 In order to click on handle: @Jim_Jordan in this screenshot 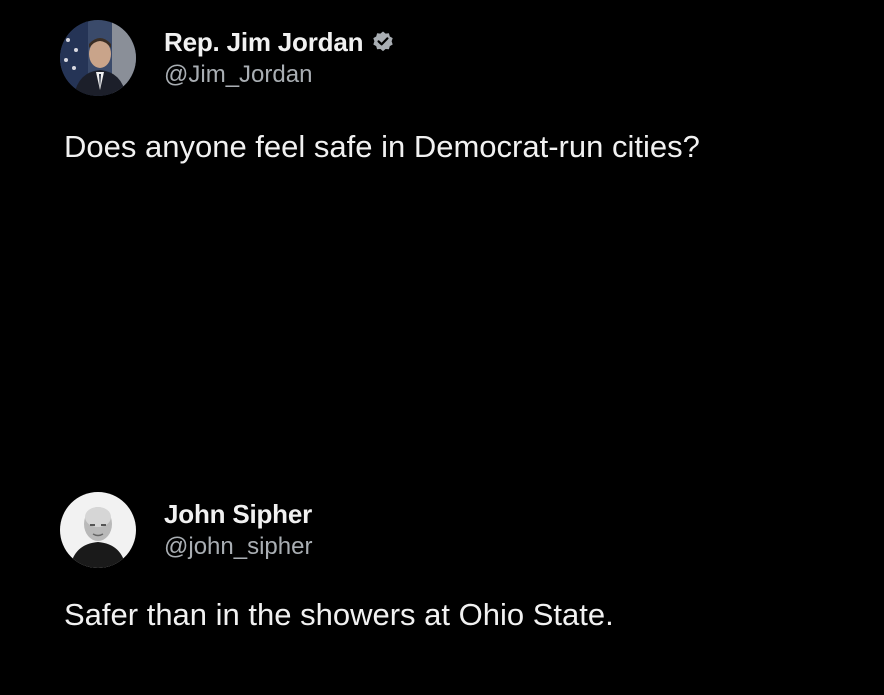, I will do `click(279, 75)`.